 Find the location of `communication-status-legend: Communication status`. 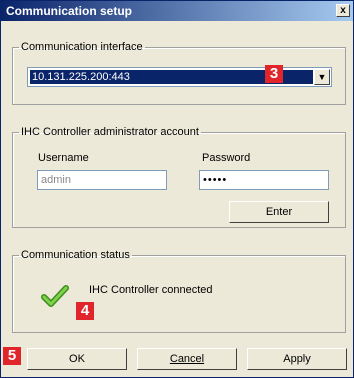

communication-status-legend: Communication status is located at coordinates (75, 255).